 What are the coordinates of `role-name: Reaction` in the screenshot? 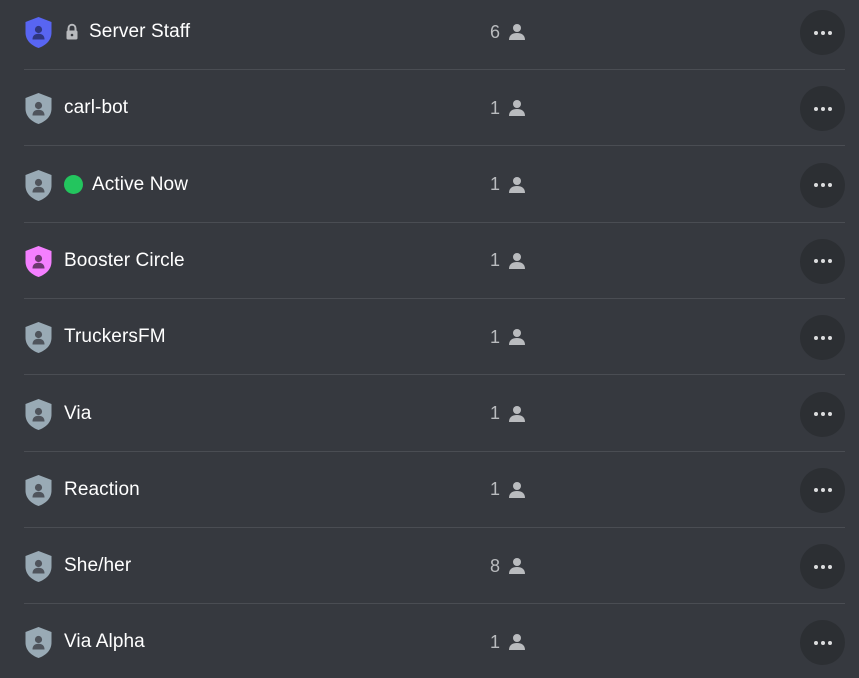 It's located at (102, 489).